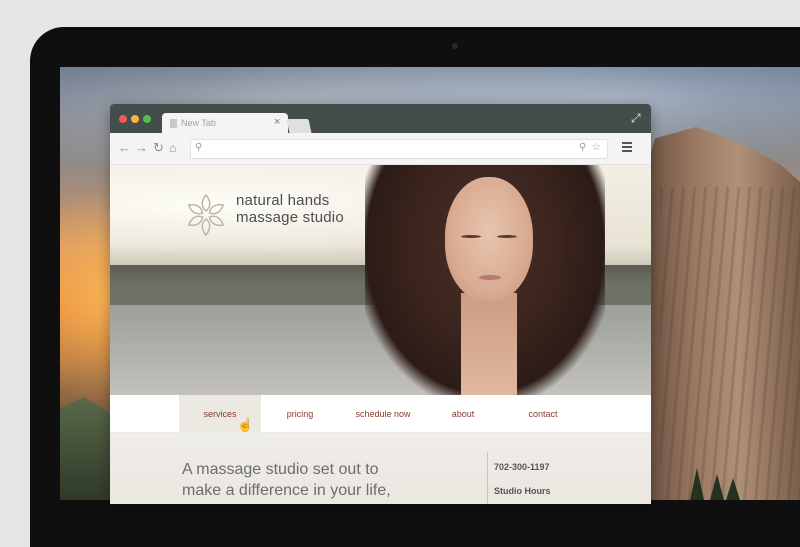 The image size is (800, 547). I want to click on studio-hours-heading: Studio Hours, so click(522, 491).